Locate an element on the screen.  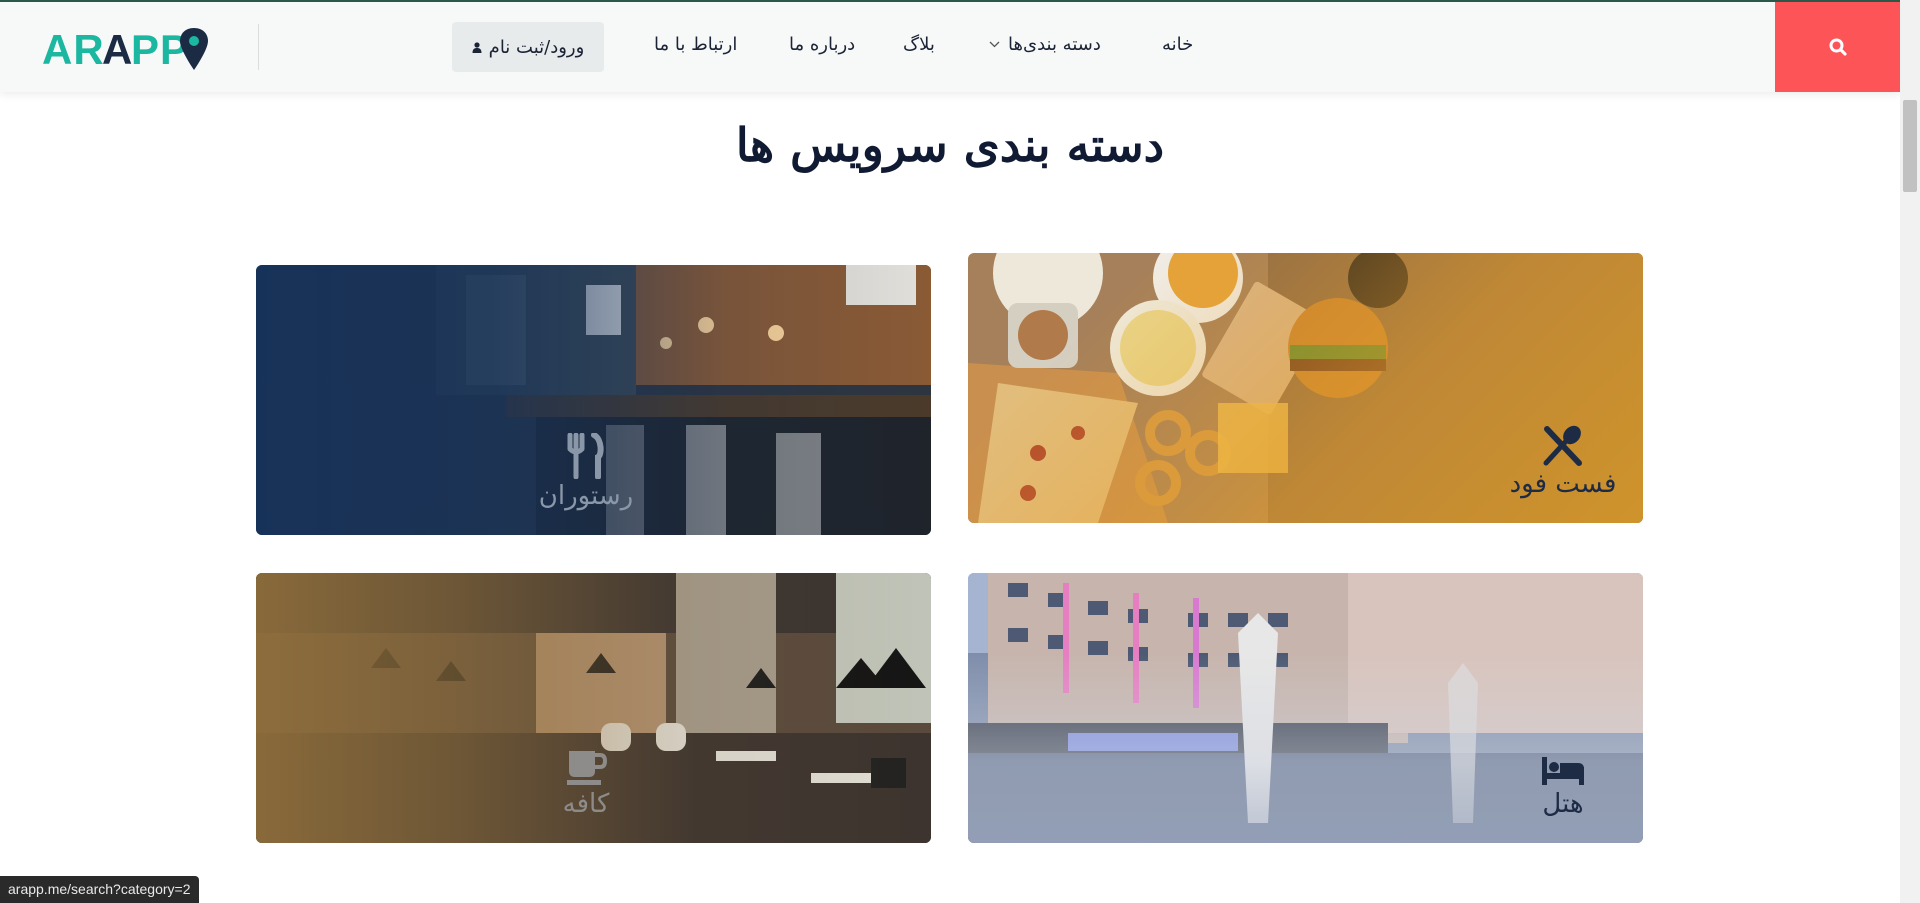
bed-icon is located at coordinates (1563, 771).